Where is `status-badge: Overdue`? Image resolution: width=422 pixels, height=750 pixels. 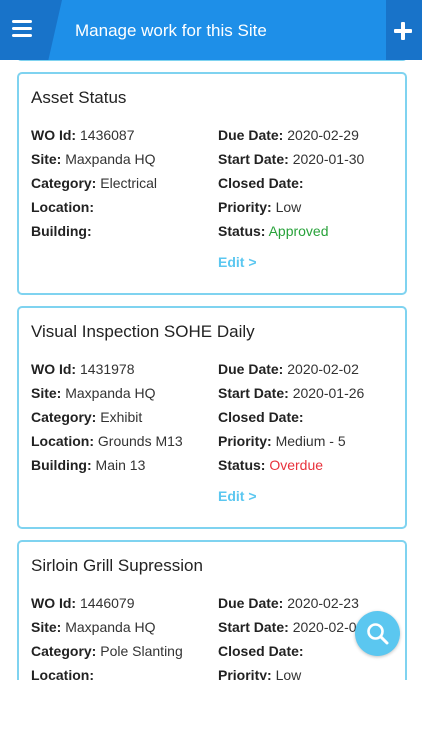
status-badge: Overdue is located at coordinates (296, 465).